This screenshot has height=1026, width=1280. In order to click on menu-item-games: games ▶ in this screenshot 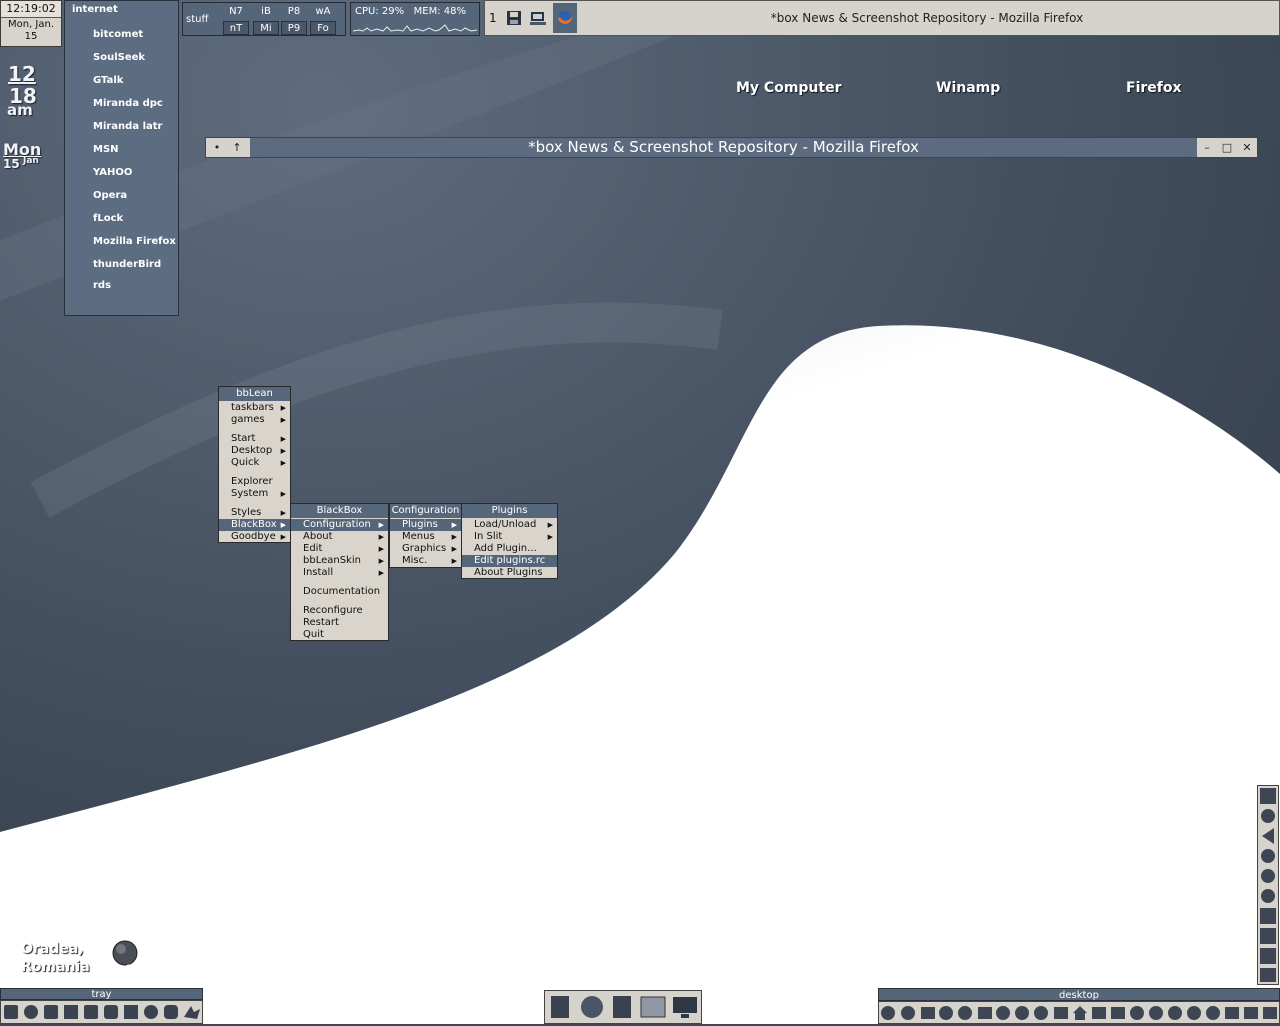, I will do `click(254, 420)`.